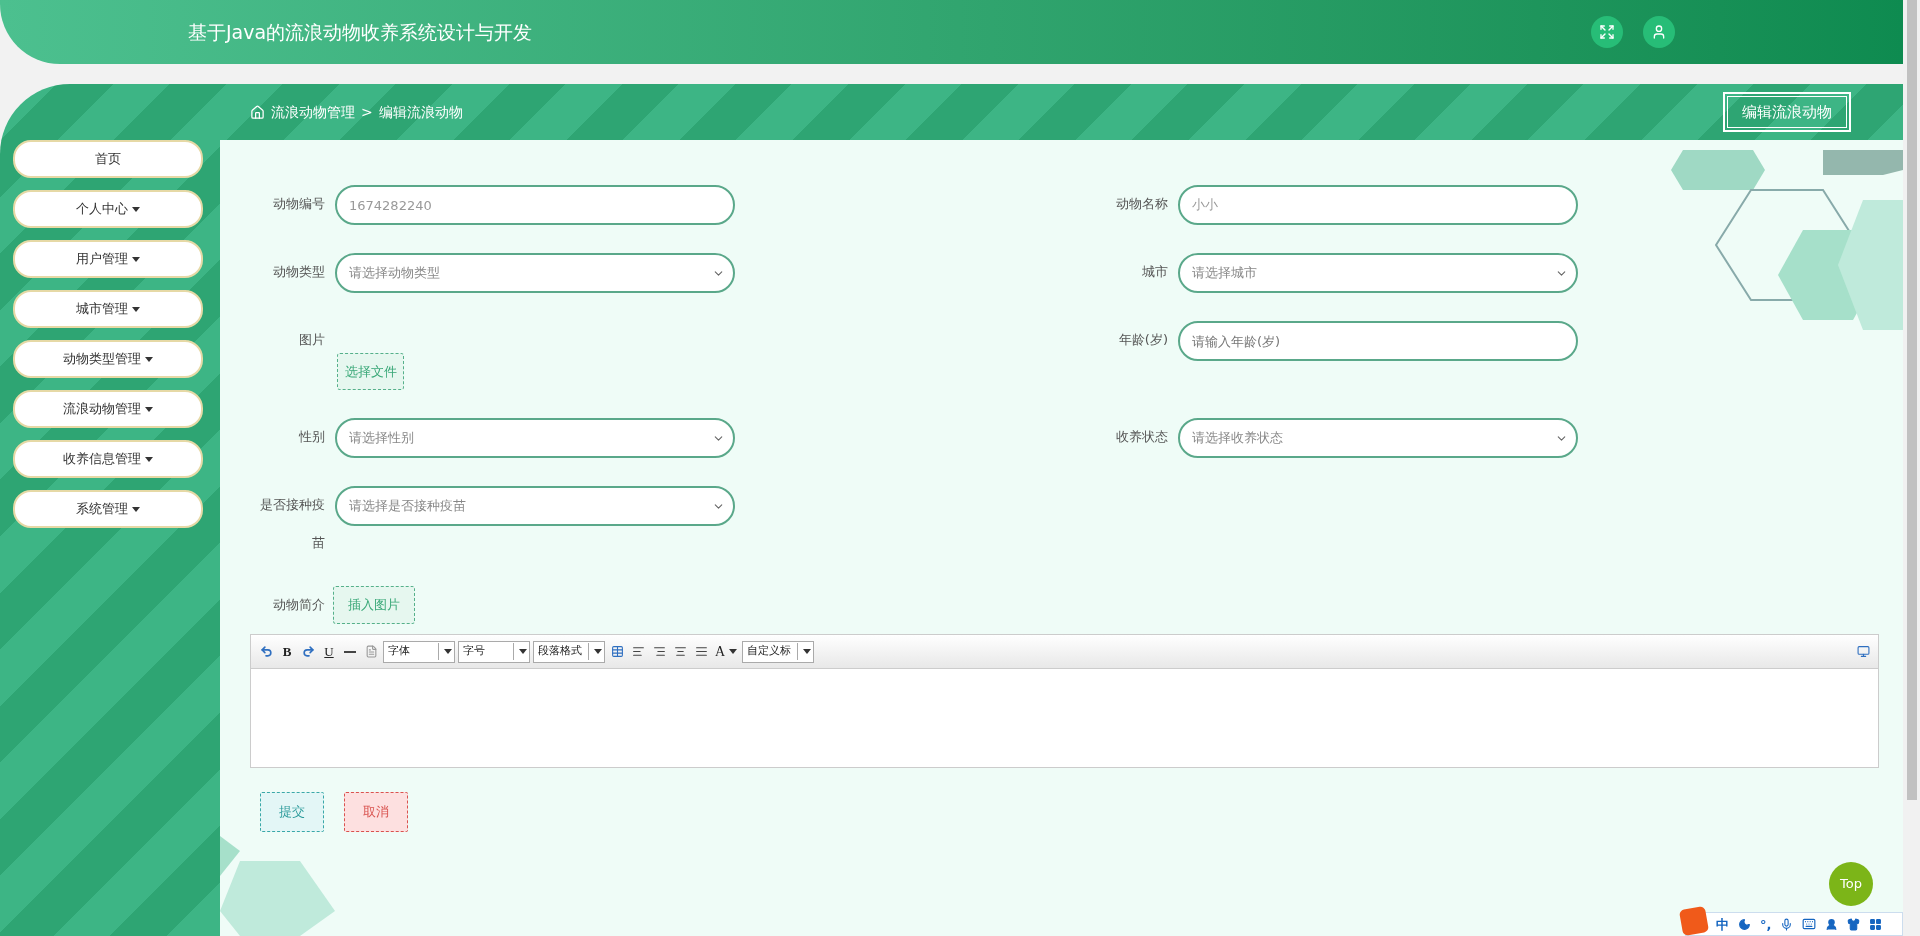  I want to click on ime-logo-icon, so click(1694, 920).